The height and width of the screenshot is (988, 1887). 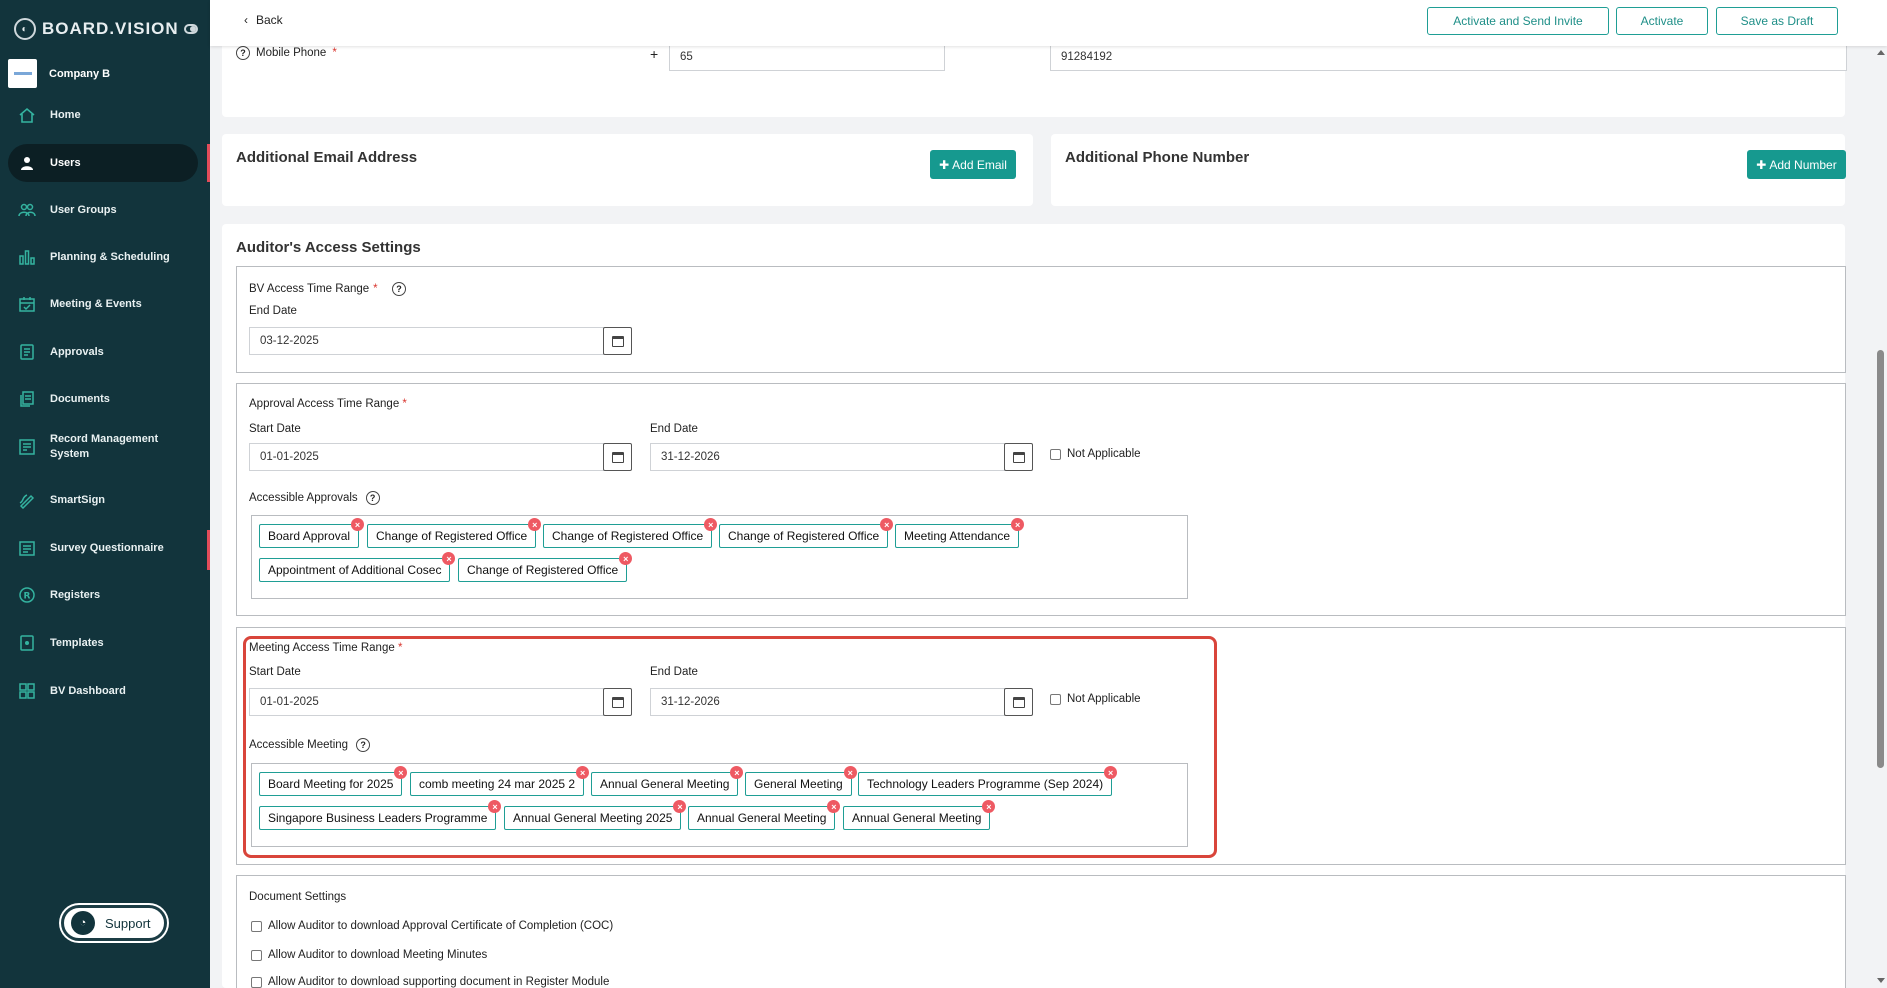 I want to click on back-label: Back, so click(x=269, y=20).